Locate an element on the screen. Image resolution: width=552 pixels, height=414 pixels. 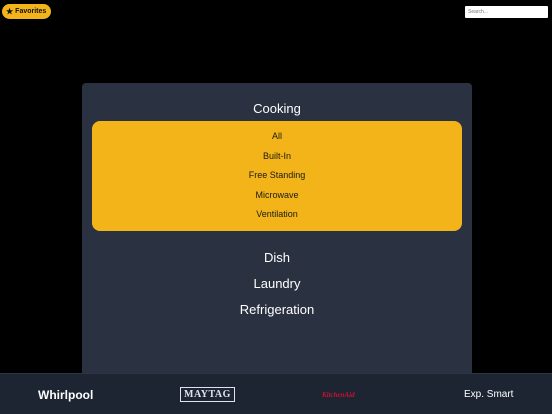
star-icon: ★ is located at coordinates (10, 11).